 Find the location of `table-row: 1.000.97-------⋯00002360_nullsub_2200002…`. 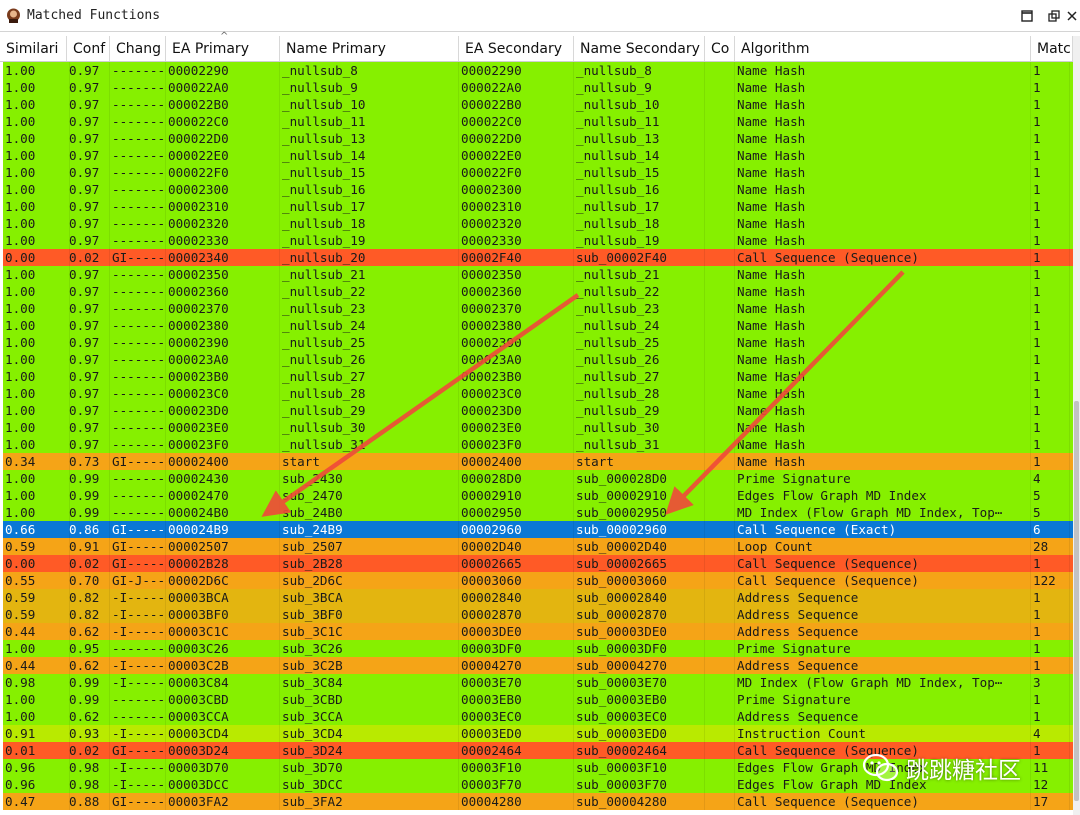

table-row: 1.000.97-------⋯00002360_nullsub_2200002… is located at coordinates (538, 291).